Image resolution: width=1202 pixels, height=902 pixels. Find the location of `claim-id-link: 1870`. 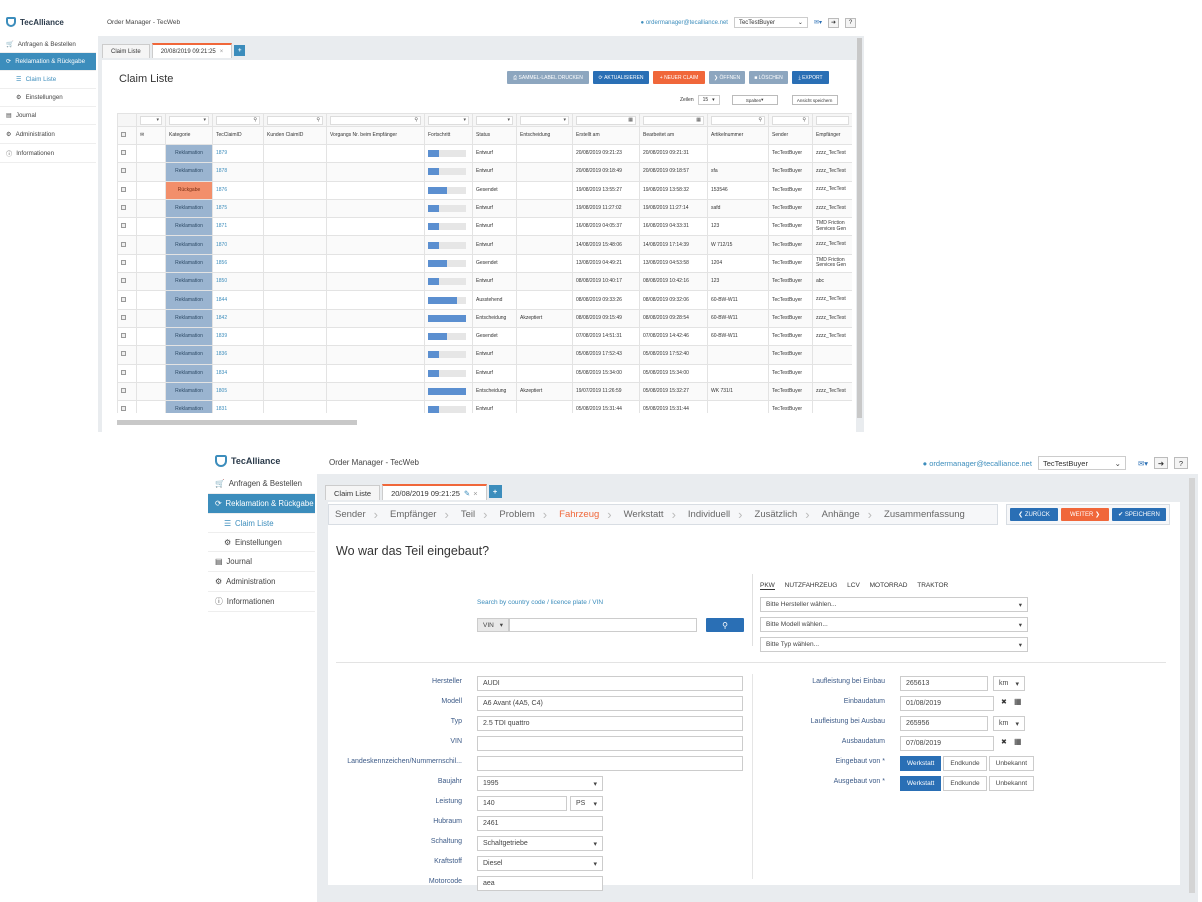

claim-id-link: 1870 is located at coordinates (238, 245).